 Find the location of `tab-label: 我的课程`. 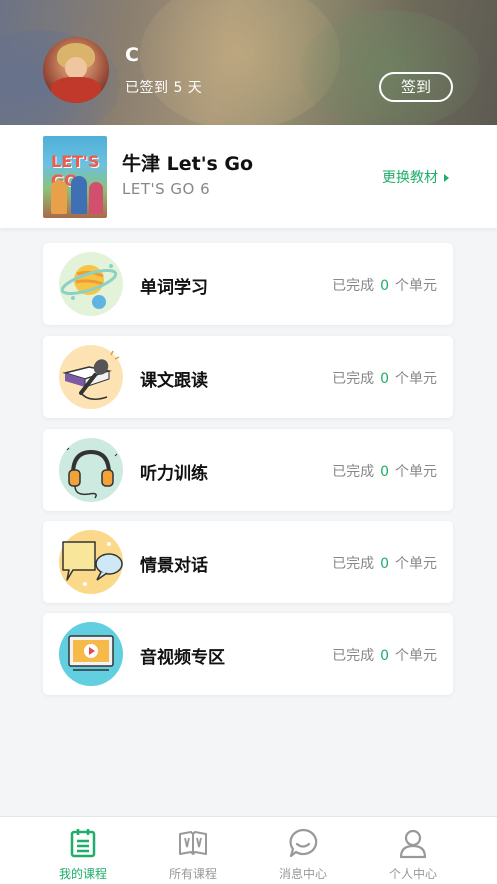

tab-label: 我的课程 is located at coordinates (82, 874).